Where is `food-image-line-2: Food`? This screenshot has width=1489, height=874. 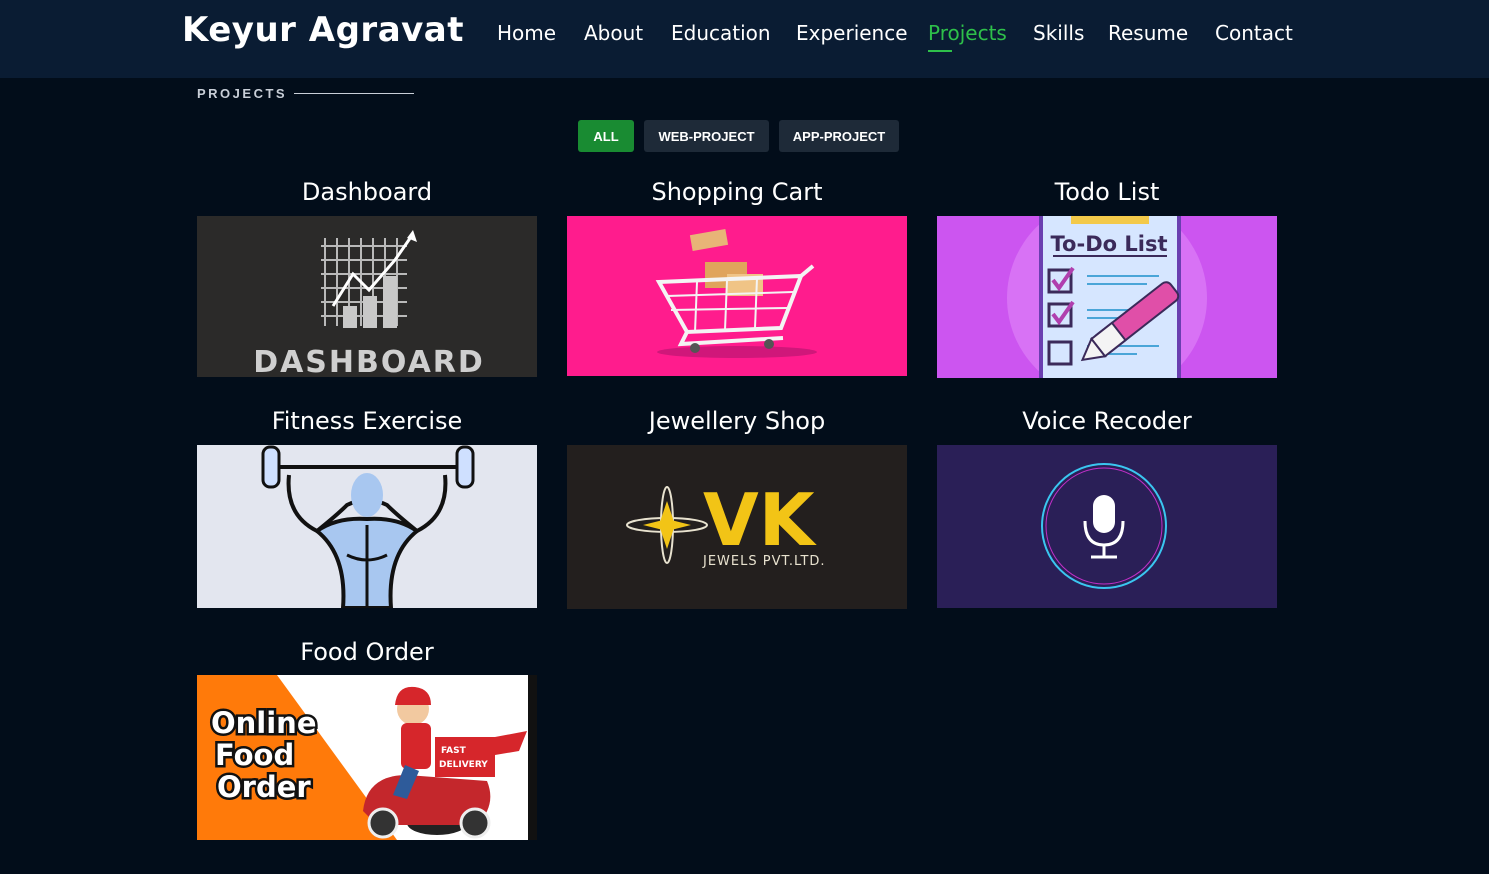
food-image-line-2: Food is located at coordinates (254, 755).